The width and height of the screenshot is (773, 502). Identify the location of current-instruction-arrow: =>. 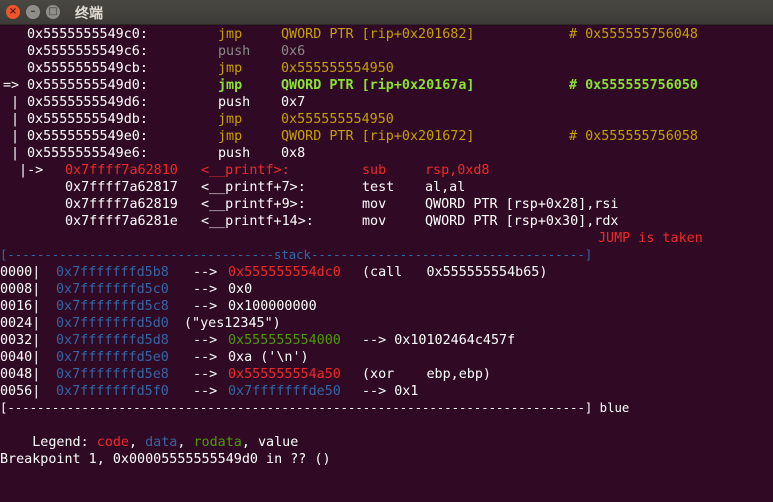
(15, 85).